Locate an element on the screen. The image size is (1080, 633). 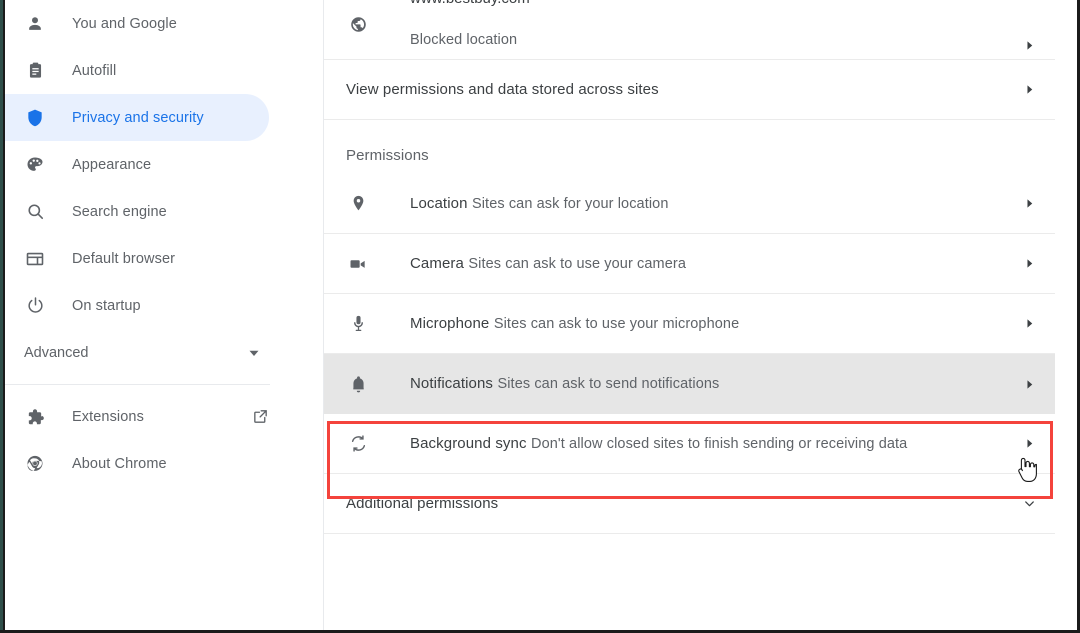
sidebar-item-label: Default browser is located at coordinates (124, 258).